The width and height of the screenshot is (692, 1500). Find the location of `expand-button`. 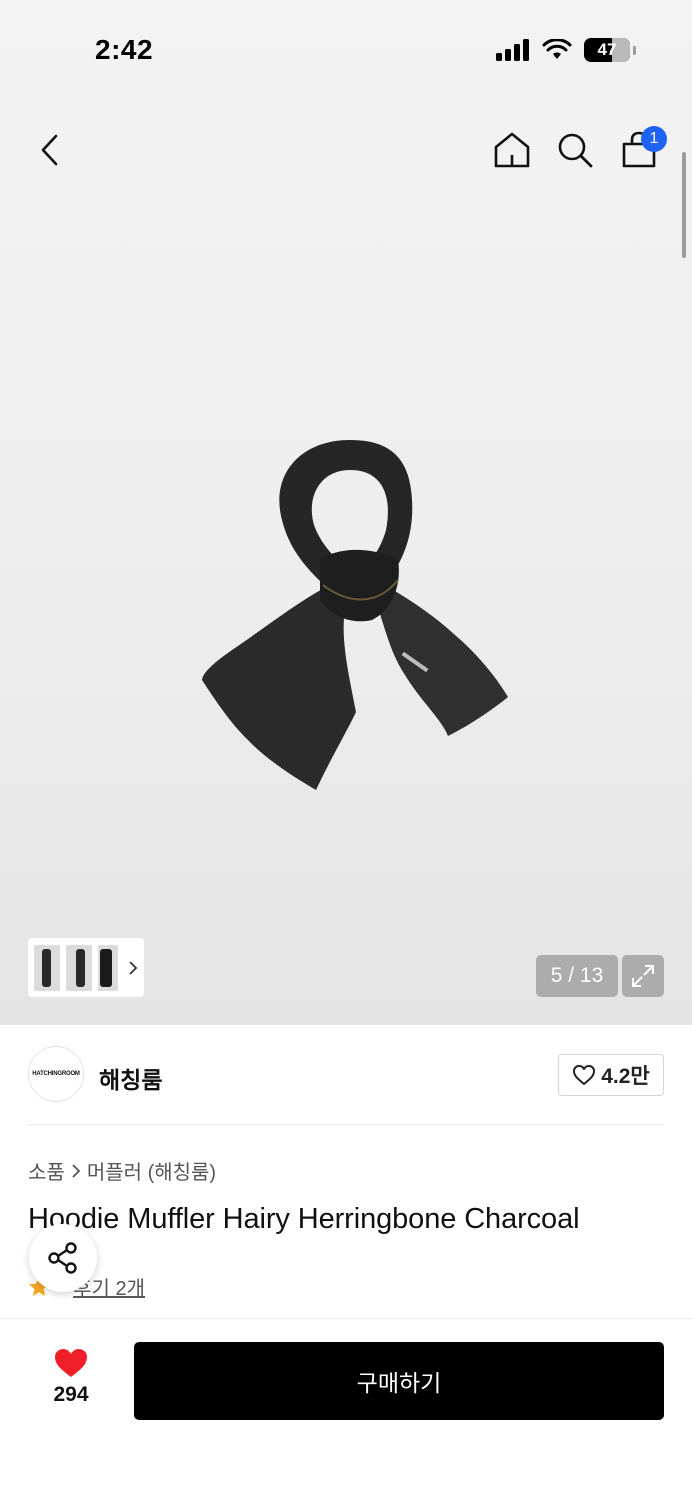

expand-button is located at coordinates (643, 976).